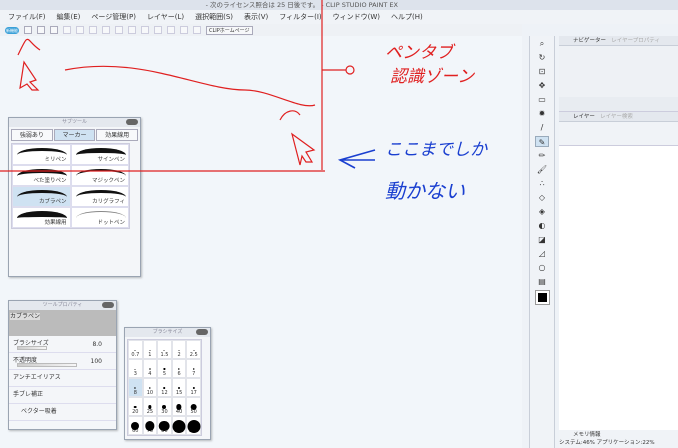 The height and width of the screenshot is (448, 678). What do you see at coordinates (171, 30) in the screenshot?
I see `ruler-icon` at bounding box center [171, 30].